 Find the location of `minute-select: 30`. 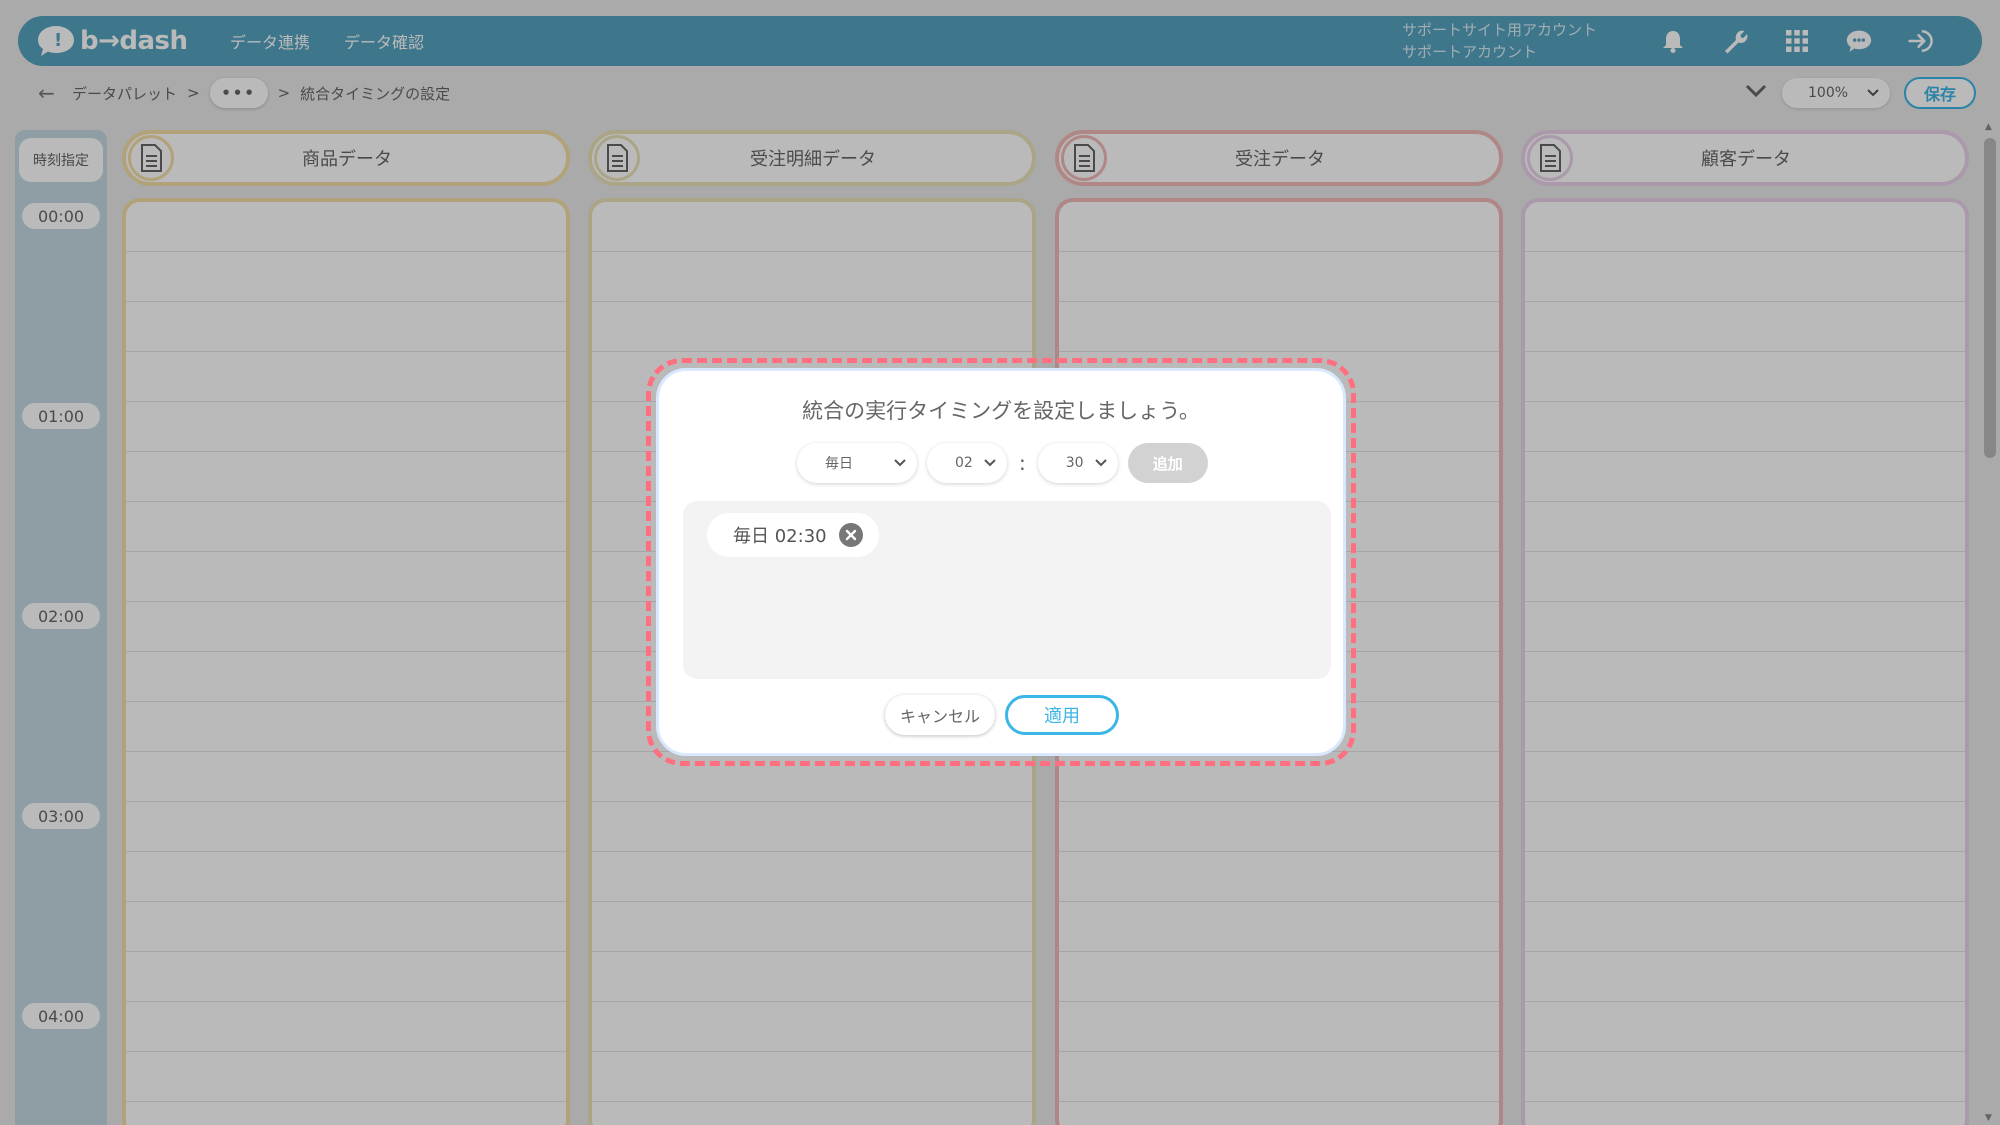

minute-select: 30 is located at coordinates (1077, 463).